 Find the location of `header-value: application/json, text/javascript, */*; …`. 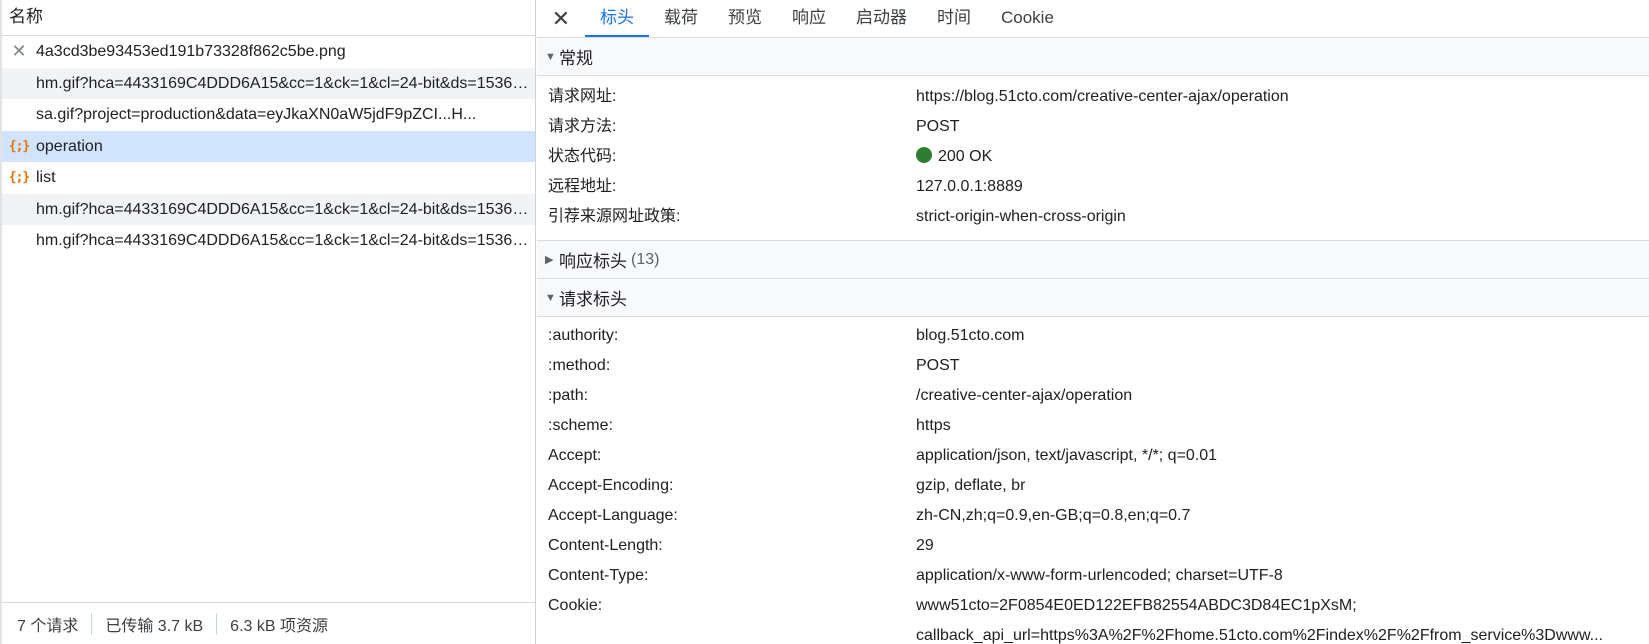

header-value: application/json, text/javascript, */*; … is located at coordinates (1066, 456).